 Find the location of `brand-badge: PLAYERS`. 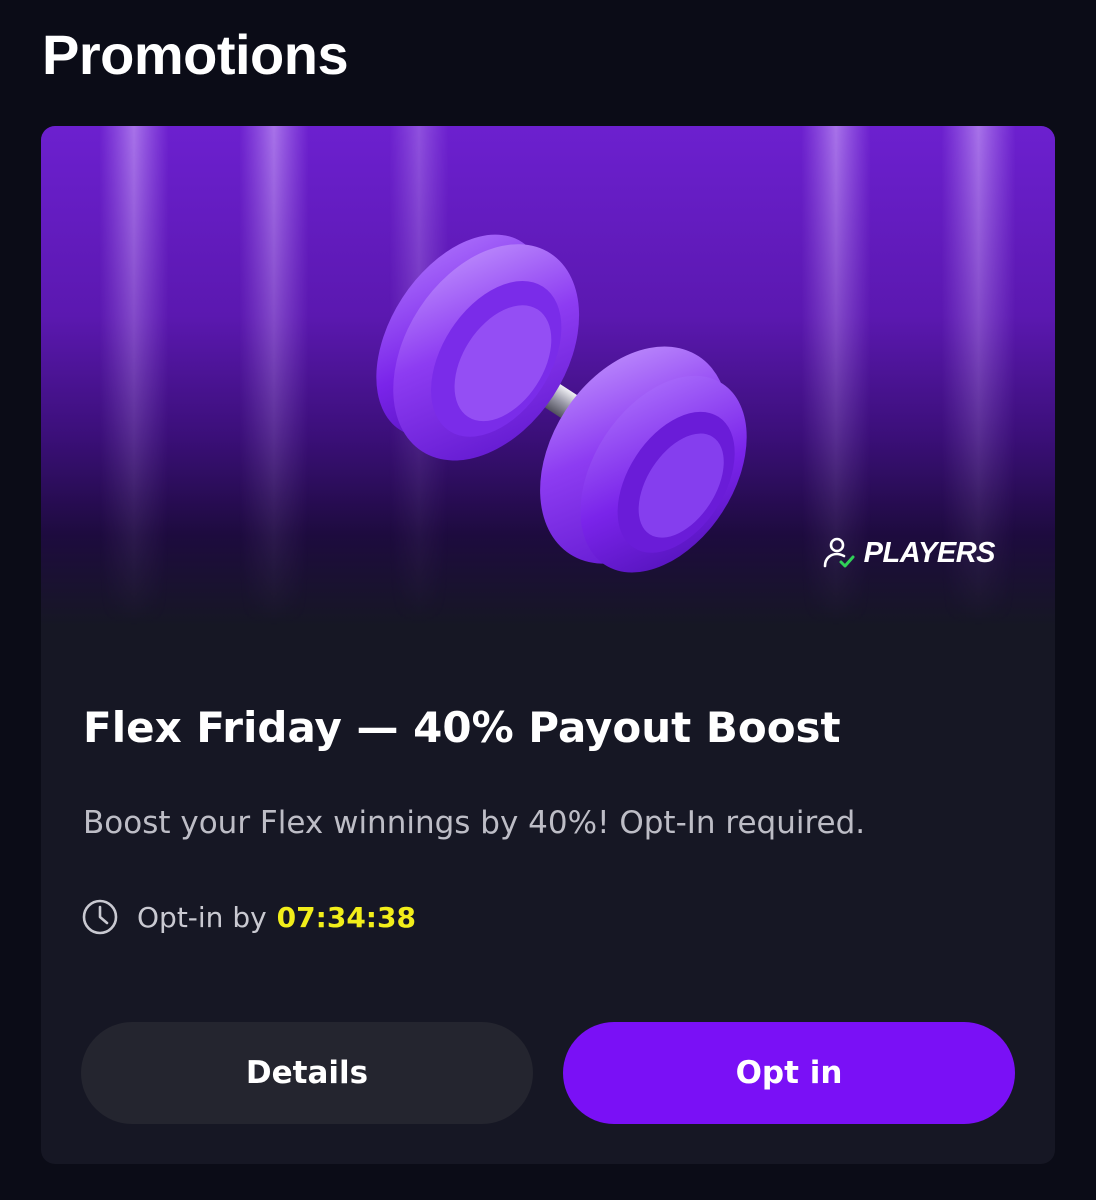

brand-badge: PLAYERS is located at coordinates (909, 553).